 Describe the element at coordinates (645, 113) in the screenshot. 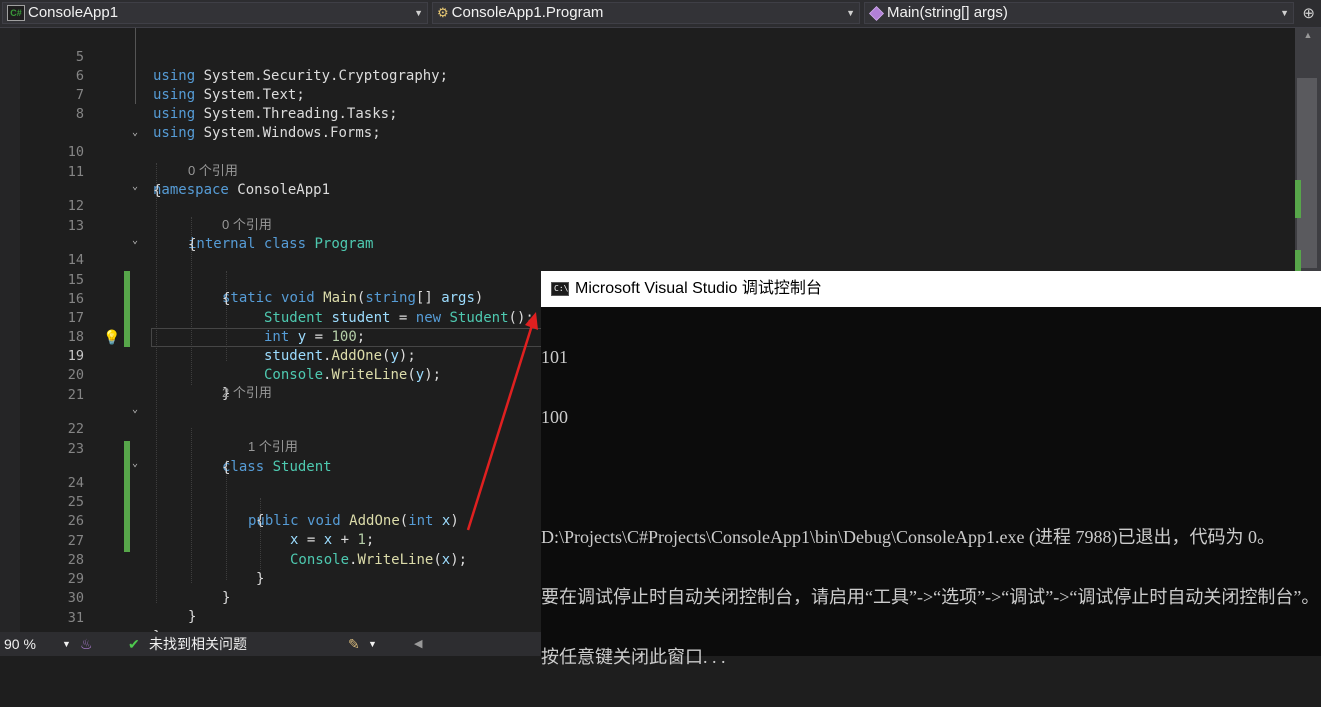

I see `code-line: 8 using System.Windows.Forms;` at that location.